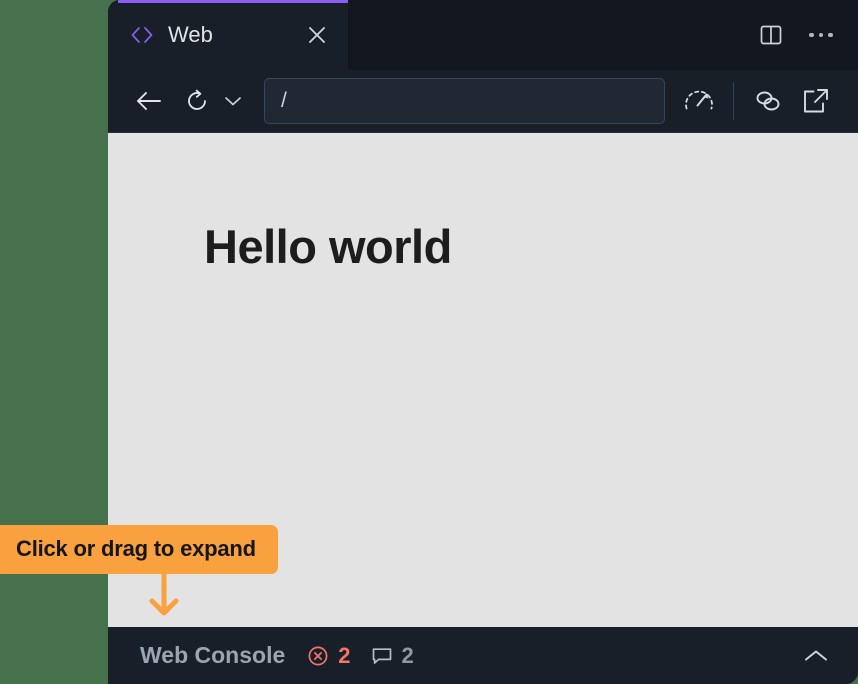 This screenshot has width=858, height=684. Describe the element at coordinates (317, 35) in the screenshot. I see `close-icon` at that location.